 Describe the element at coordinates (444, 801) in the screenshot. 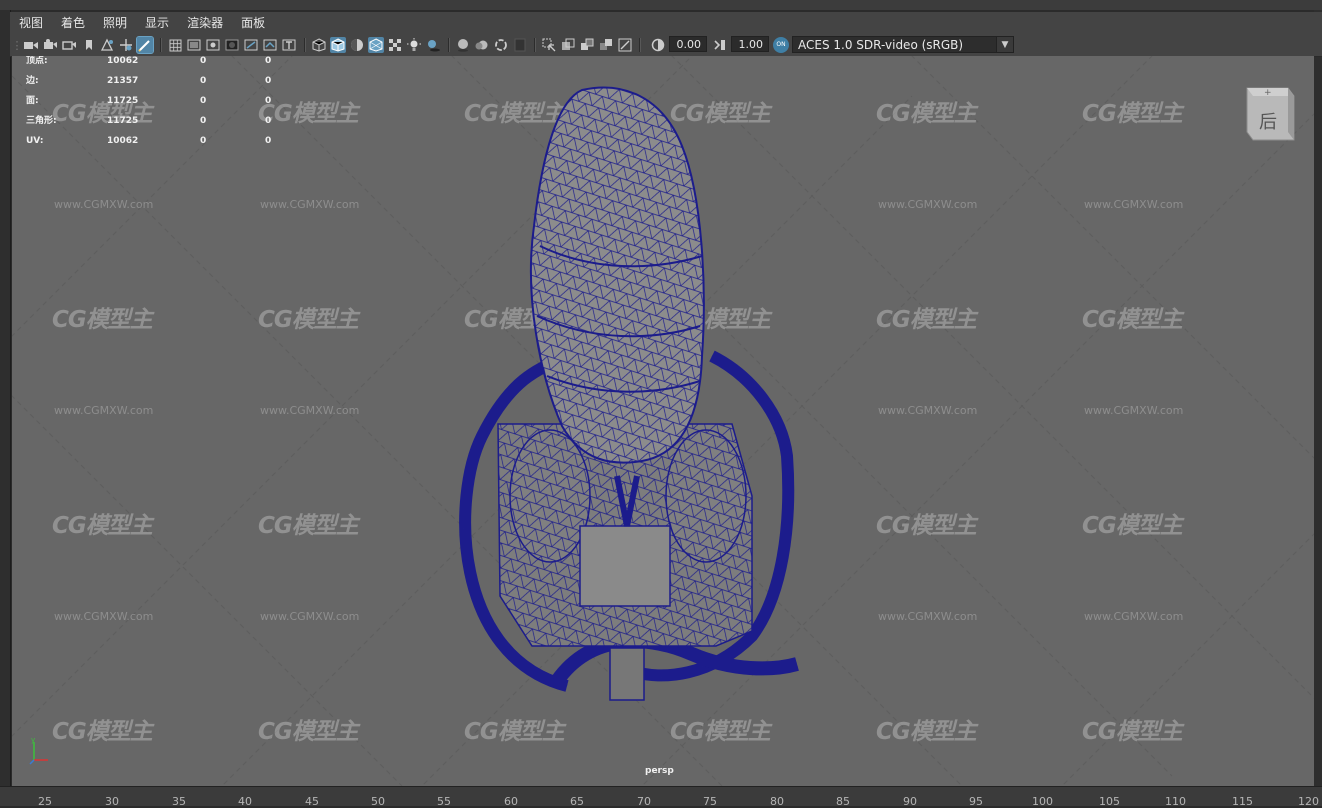

I see `ruler-label: 55` at that location.